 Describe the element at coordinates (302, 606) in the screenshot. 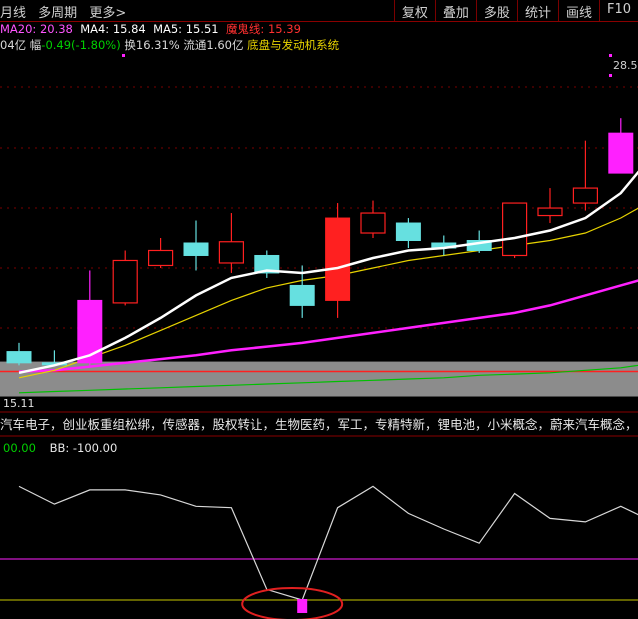

I see `indicator-signal-bar` at that location.